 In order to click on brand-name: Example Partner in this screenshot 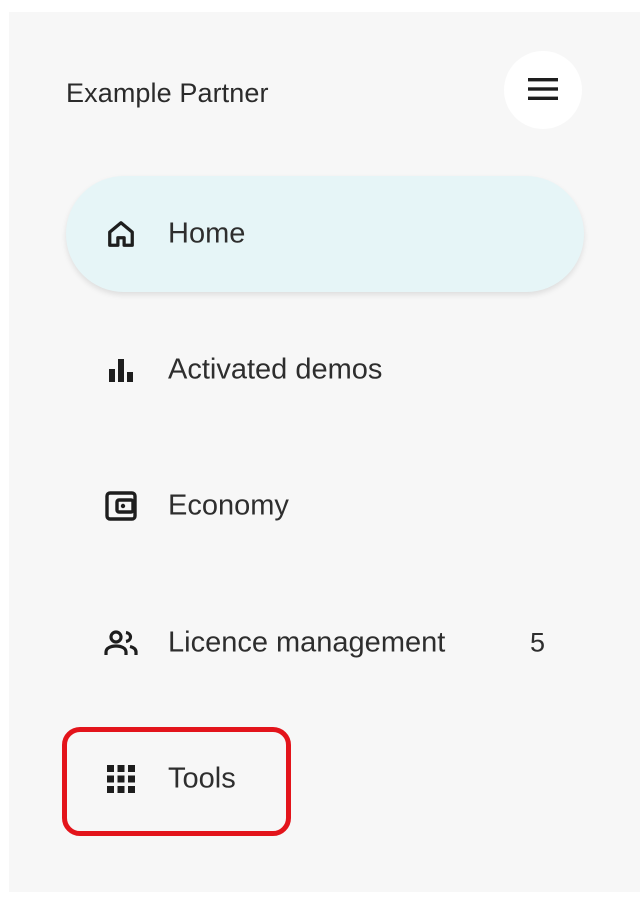, I will do `click(167, 93)`.